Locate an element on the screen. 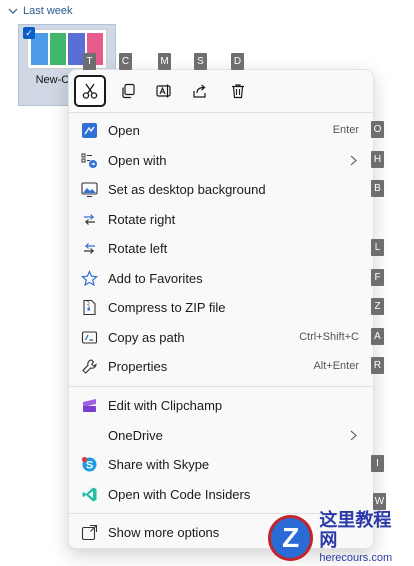  selection-checkbox: ✓ is located at coordinates (29, 33).